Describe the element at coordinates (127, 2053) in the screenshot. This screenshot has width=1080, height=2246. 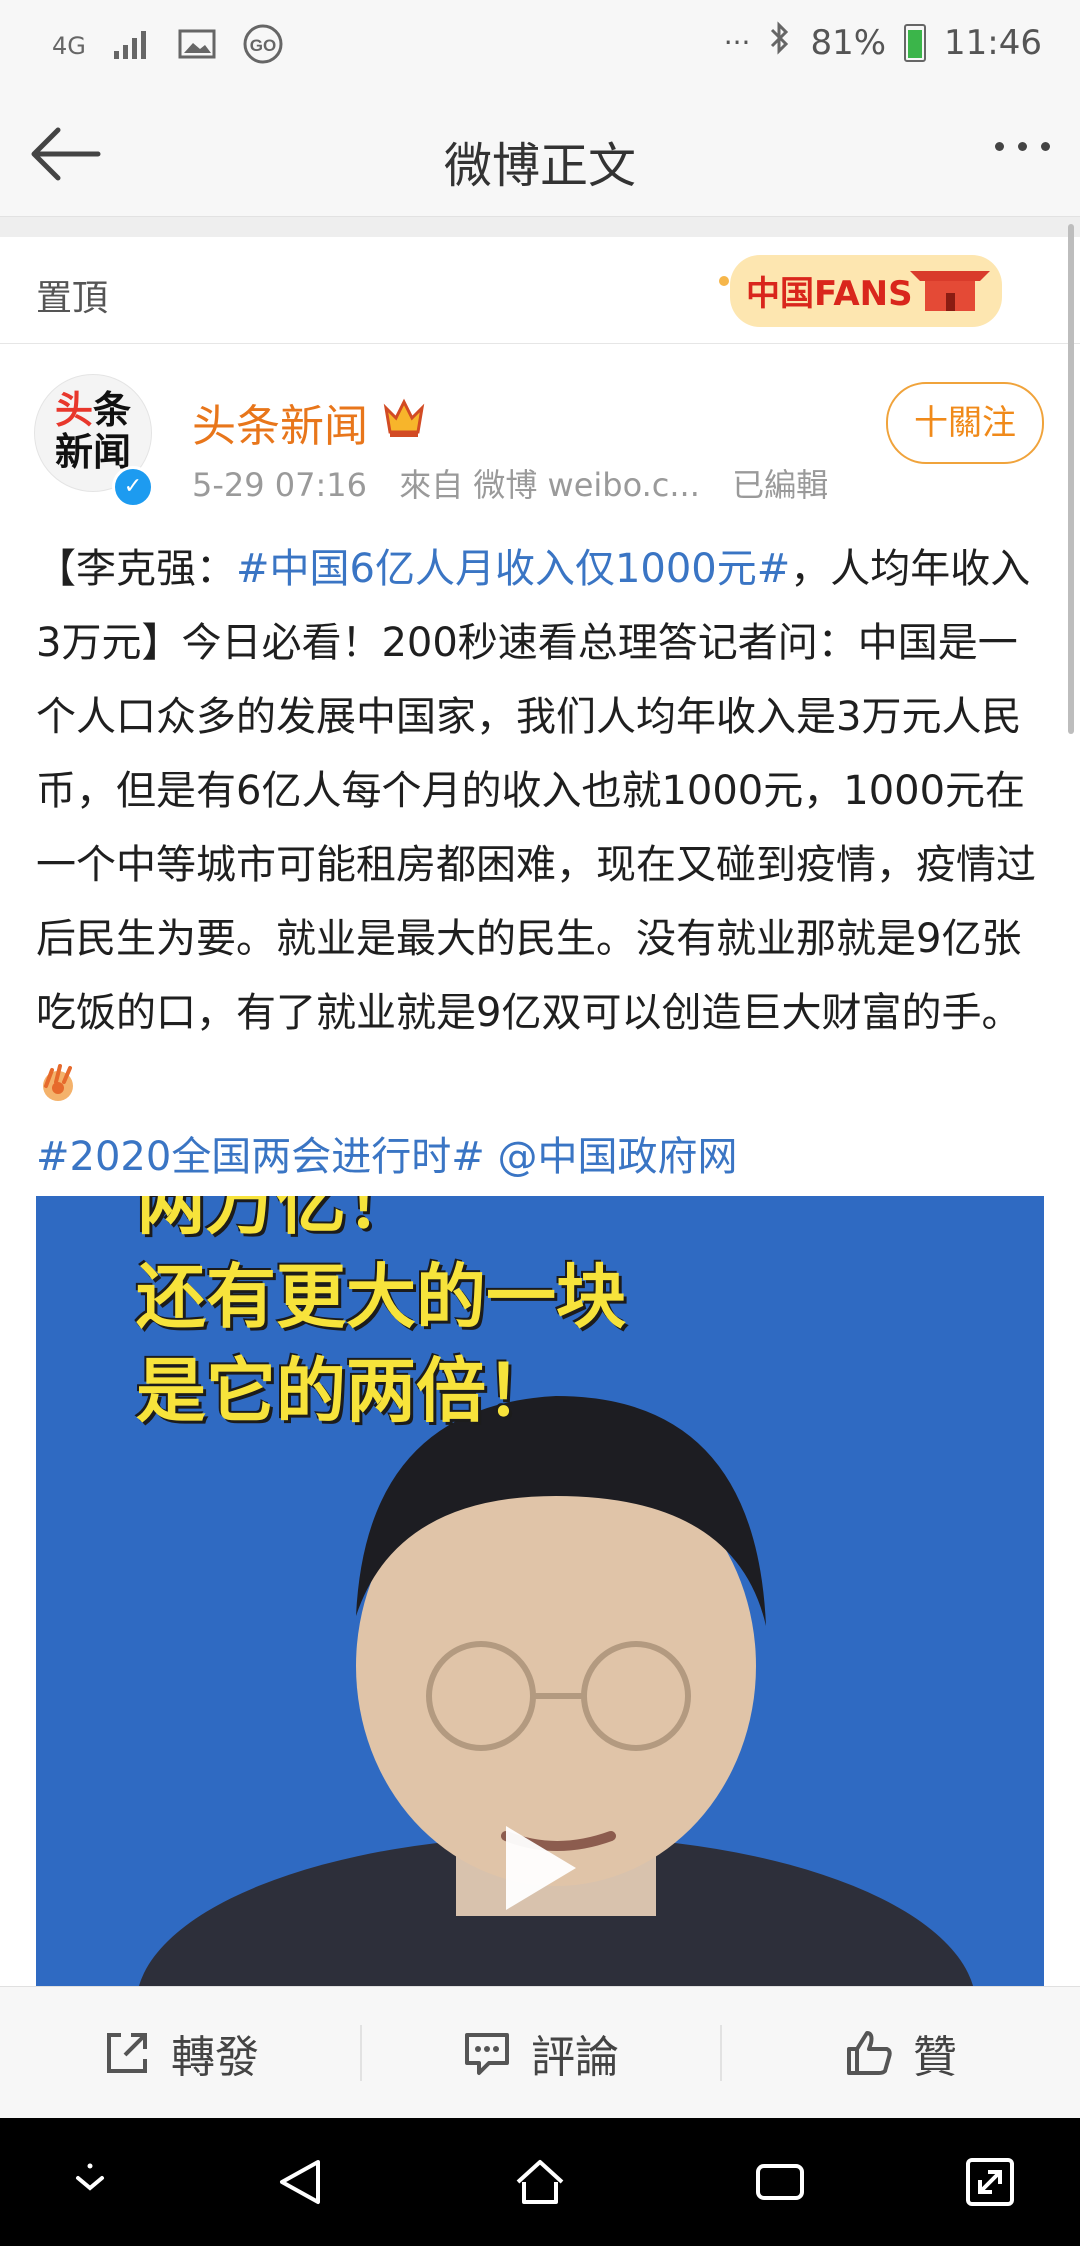
I see `share-icon` at that location.